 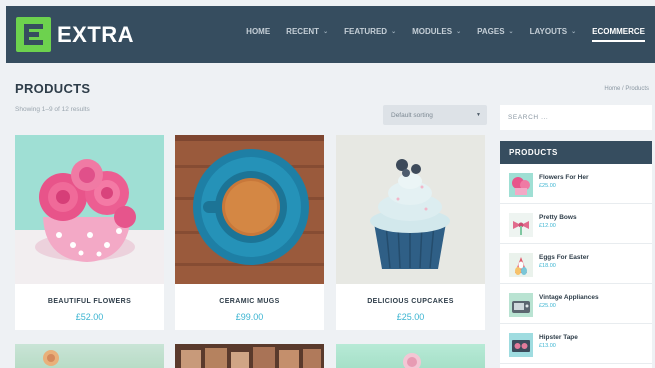 What do you see at coordinates (410, 301) in the screenshot?
I see `product-name: DELICIOUS CUPCAKES` at bounding box center [410, 301].